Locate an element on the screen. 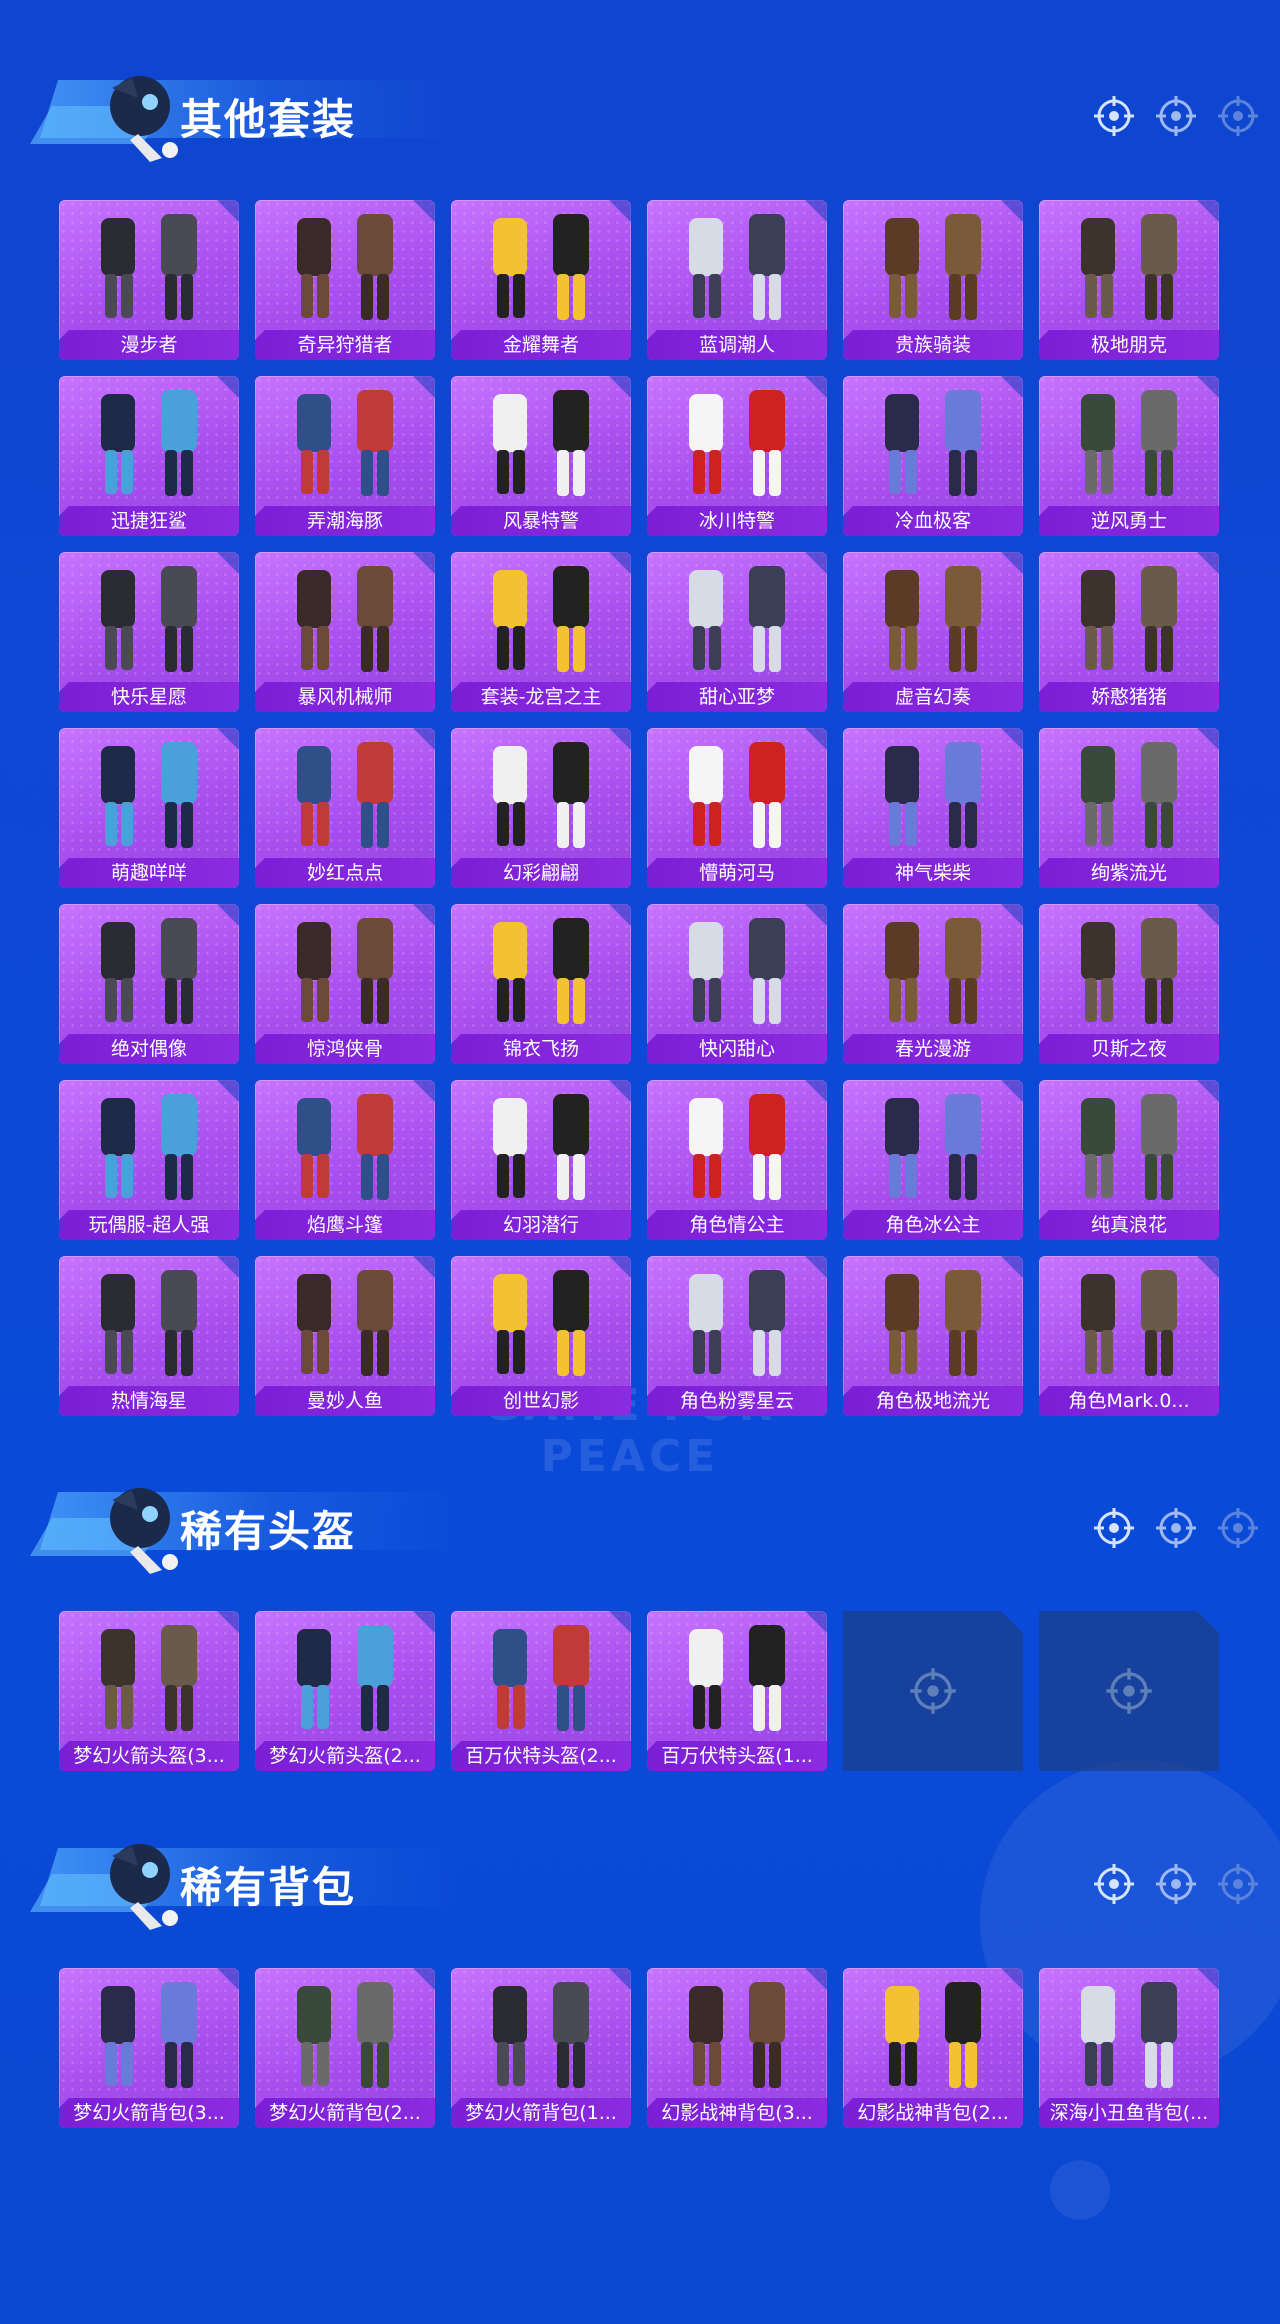 The image size is (1280, 2324). background-decoration is located at coordinates (1080, 2190).